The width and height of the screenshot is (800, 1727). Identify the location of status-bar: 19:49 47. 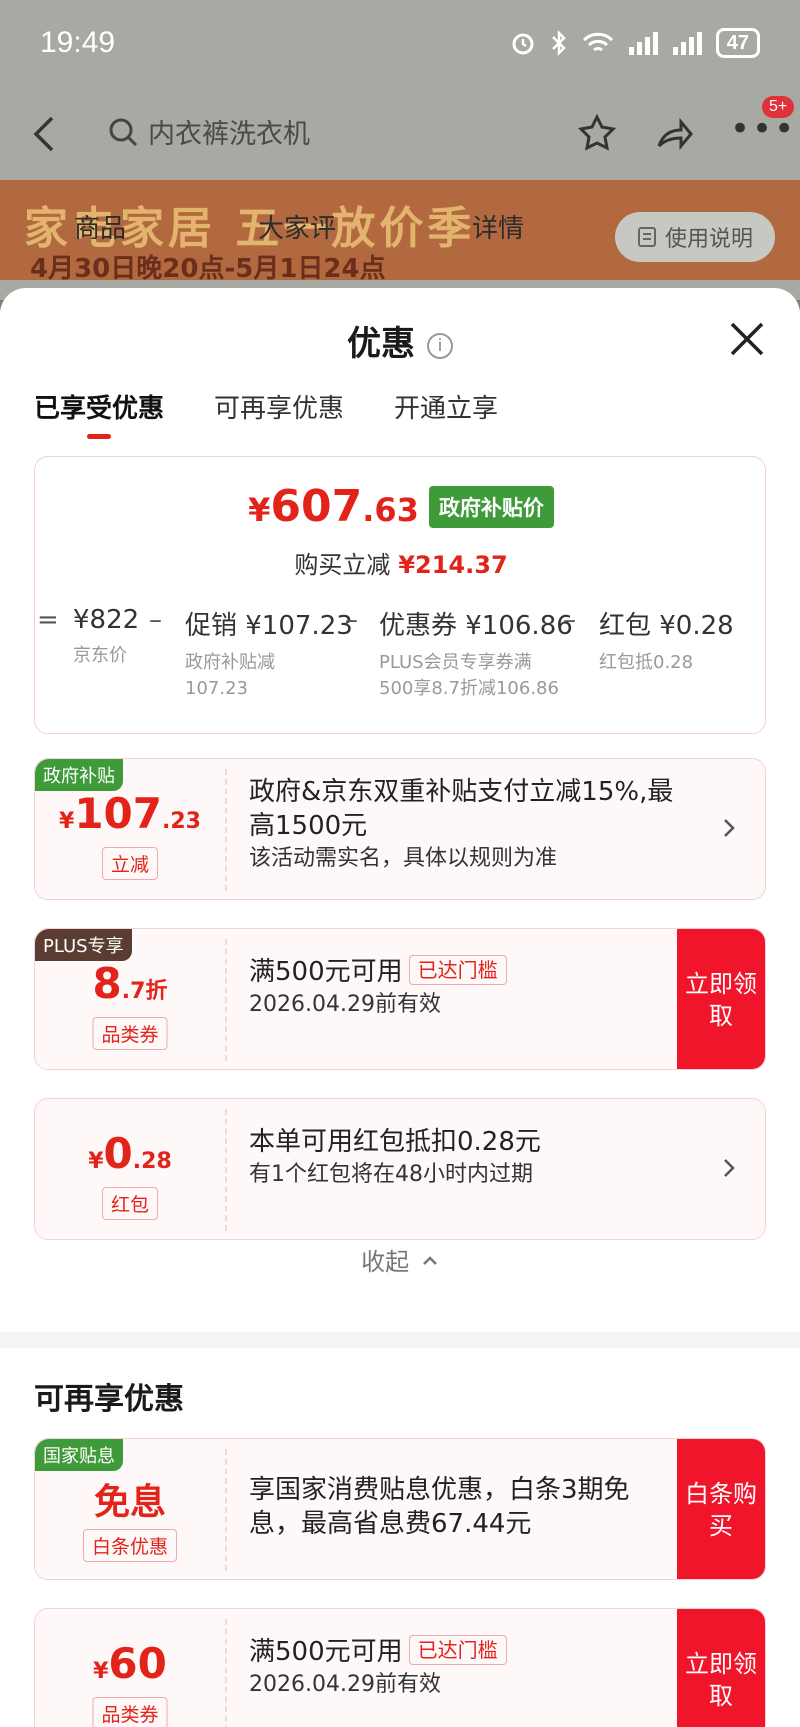
(400, 45).